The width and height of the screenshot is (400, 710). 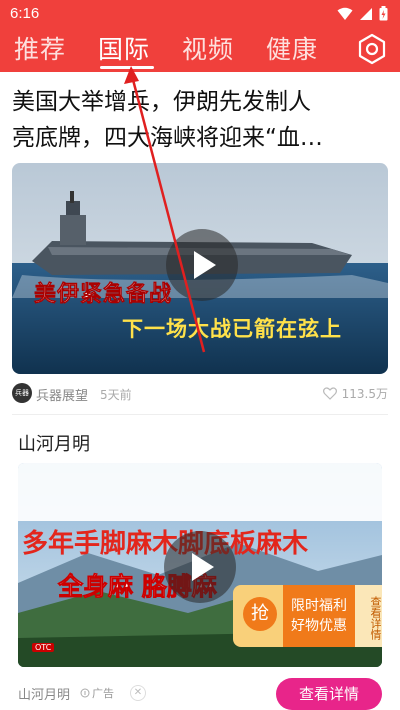 What do you see at coordinates (103, 693) in the screenshot?
I see `ad-label-text: 广告` at bounding box center [103, 693].